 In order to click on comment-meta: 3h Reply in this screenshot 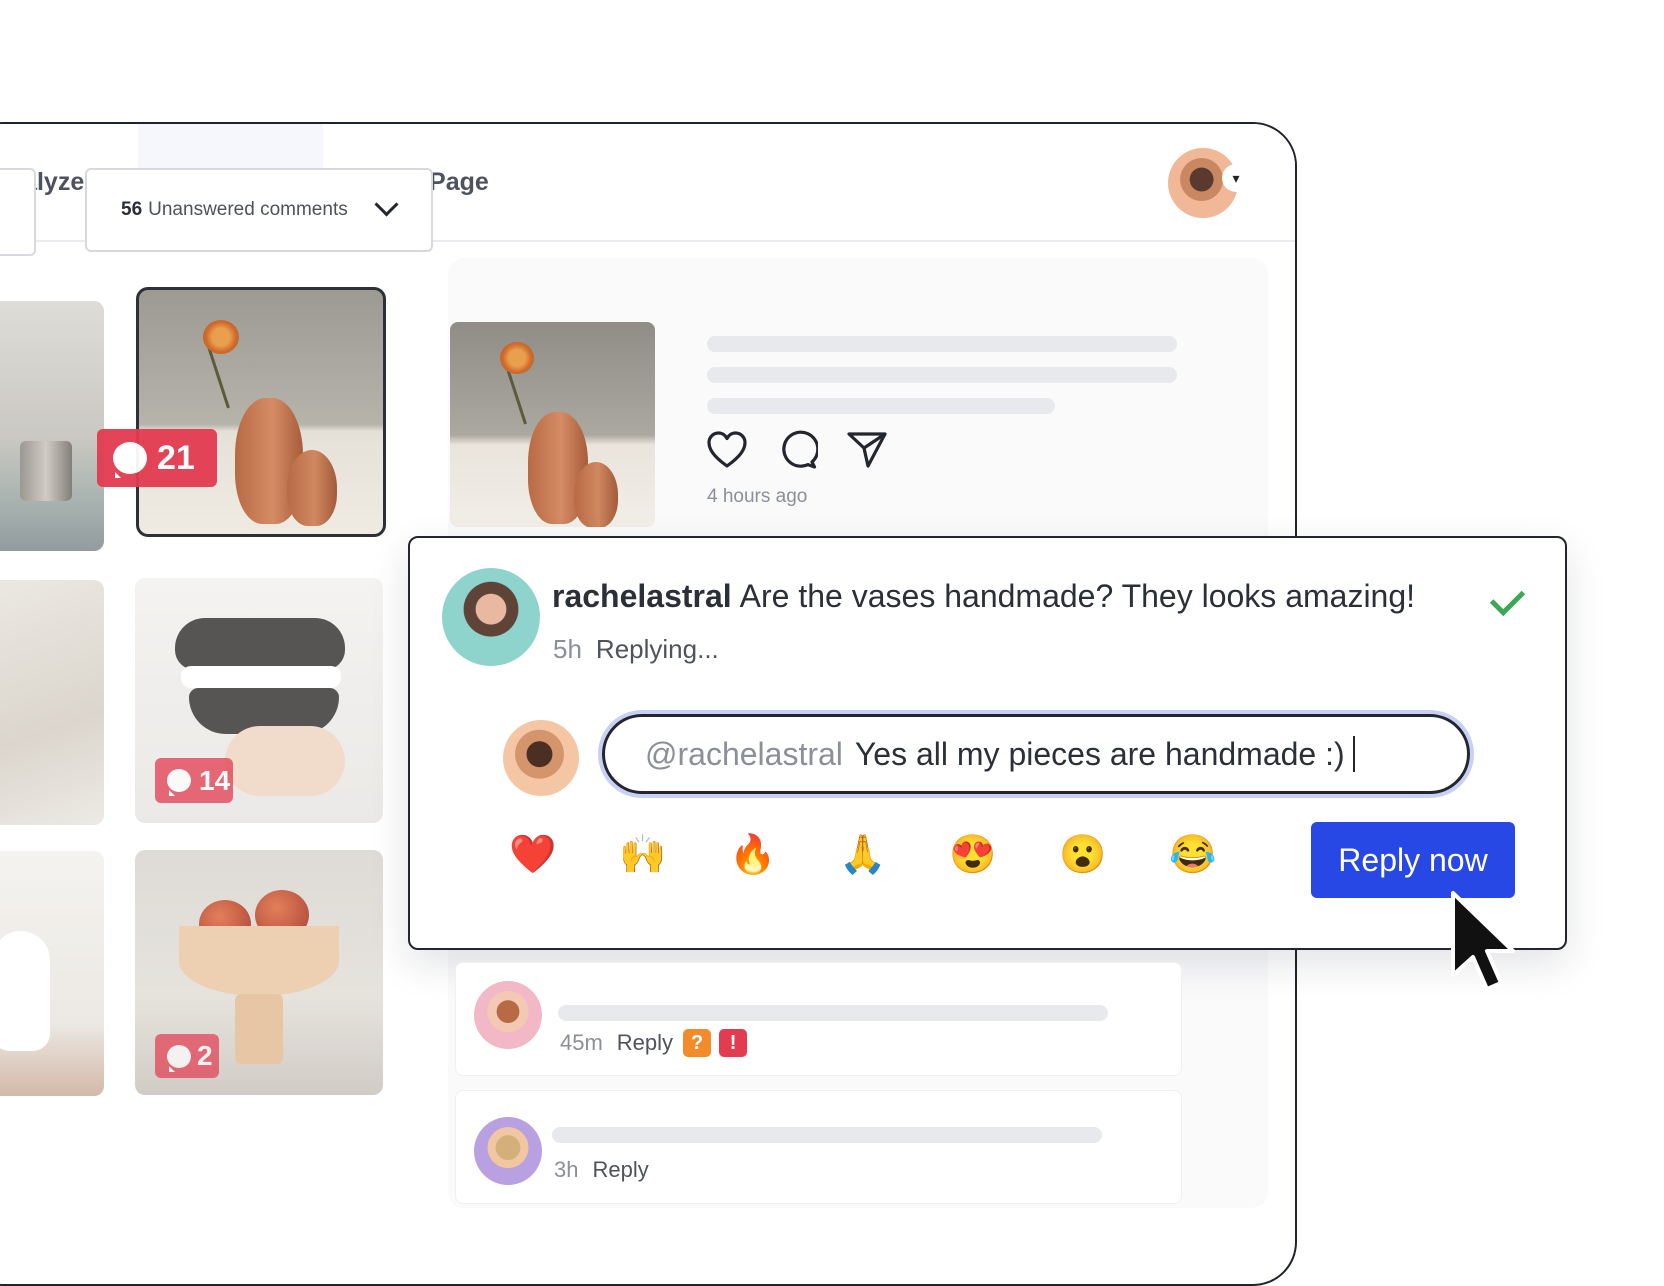, I will do `click(601, 1170)`.